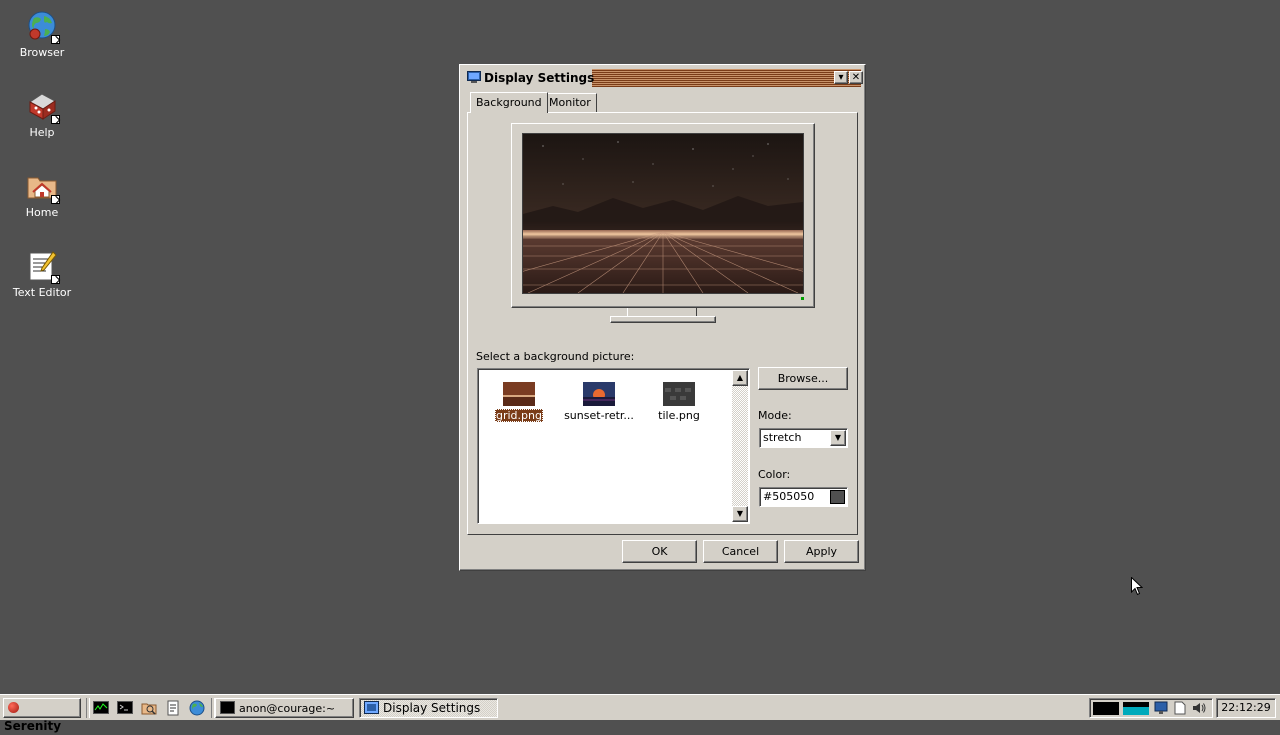 Image resolution: width=1280 pixels, height=735 pixels. I want to click on arrow-down-icon: ▼, so click(740, 513).